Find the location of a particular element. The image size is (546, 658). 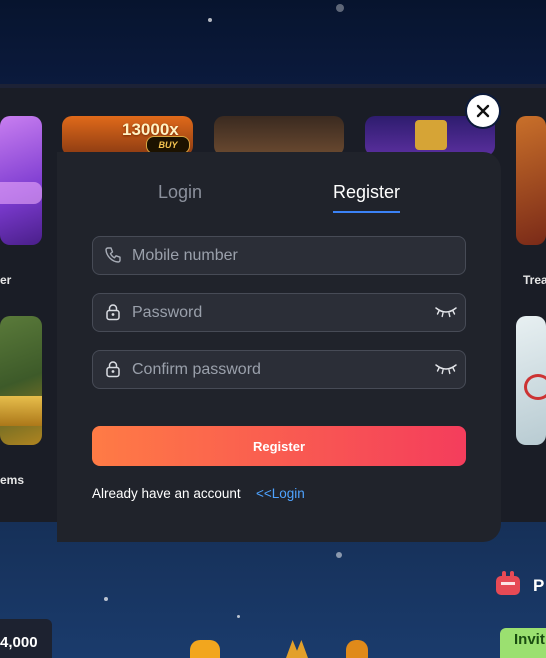

active-tab-indicator is located at coordinates (366, 212).